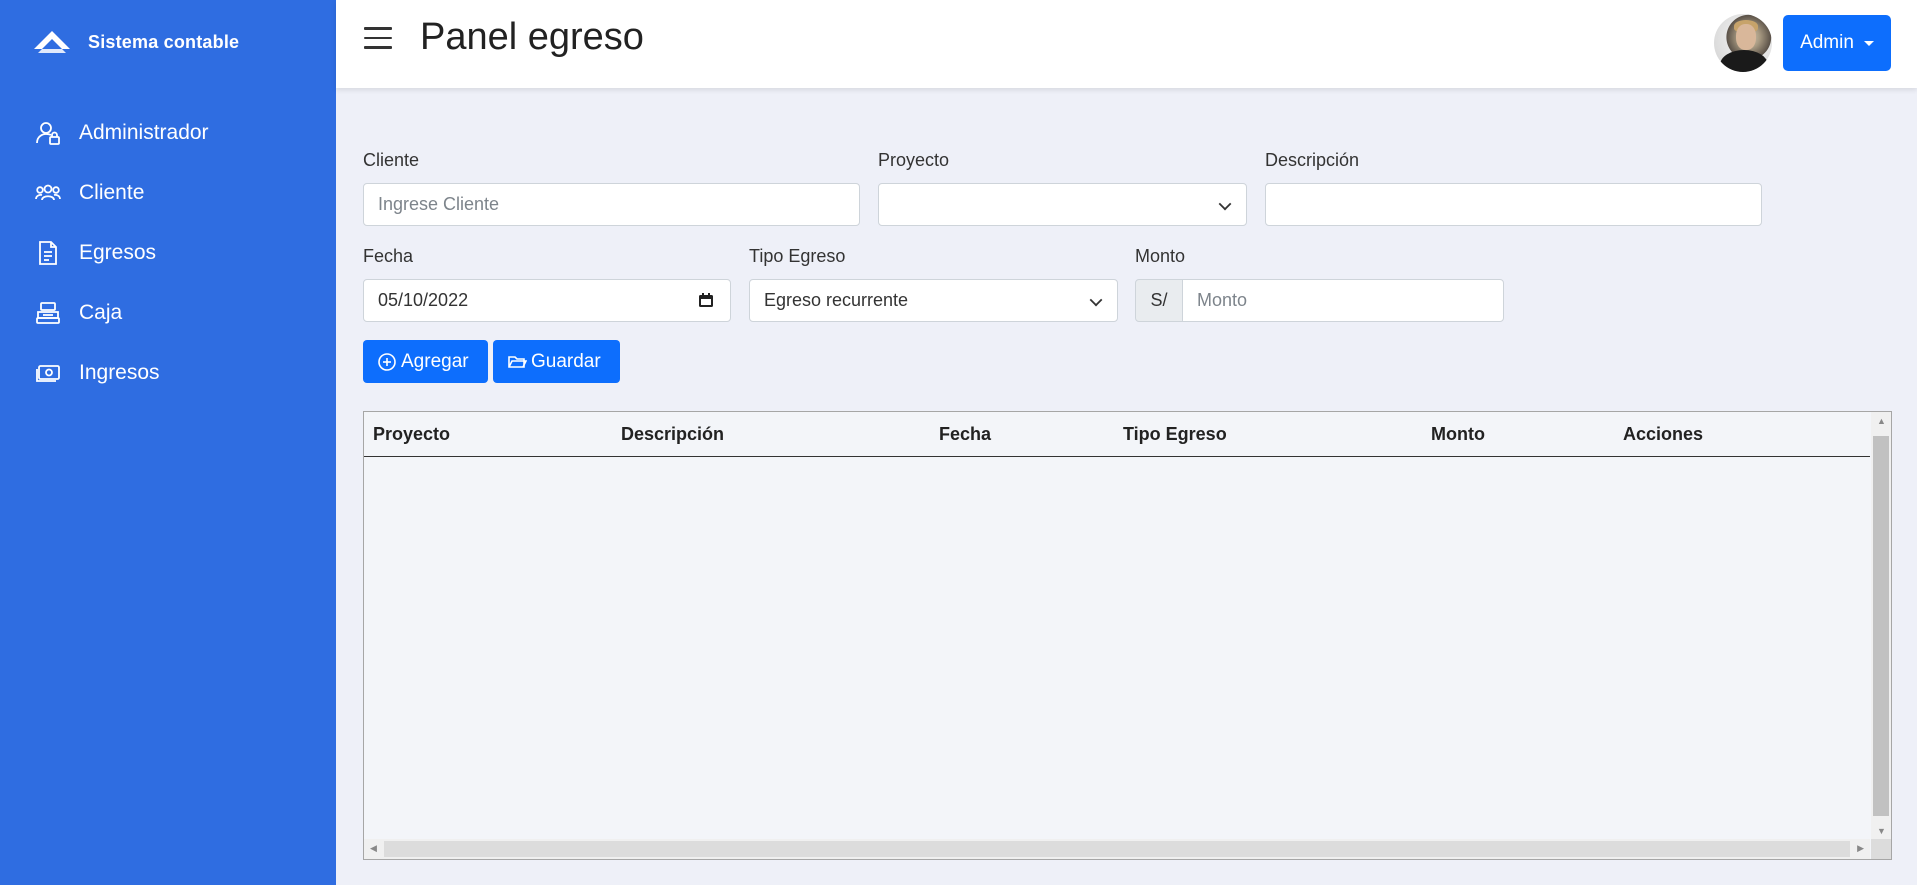 The height and width of the screenshot is (885, 1917). I want to click on agregar-button: Agregar, so click(425, 361).